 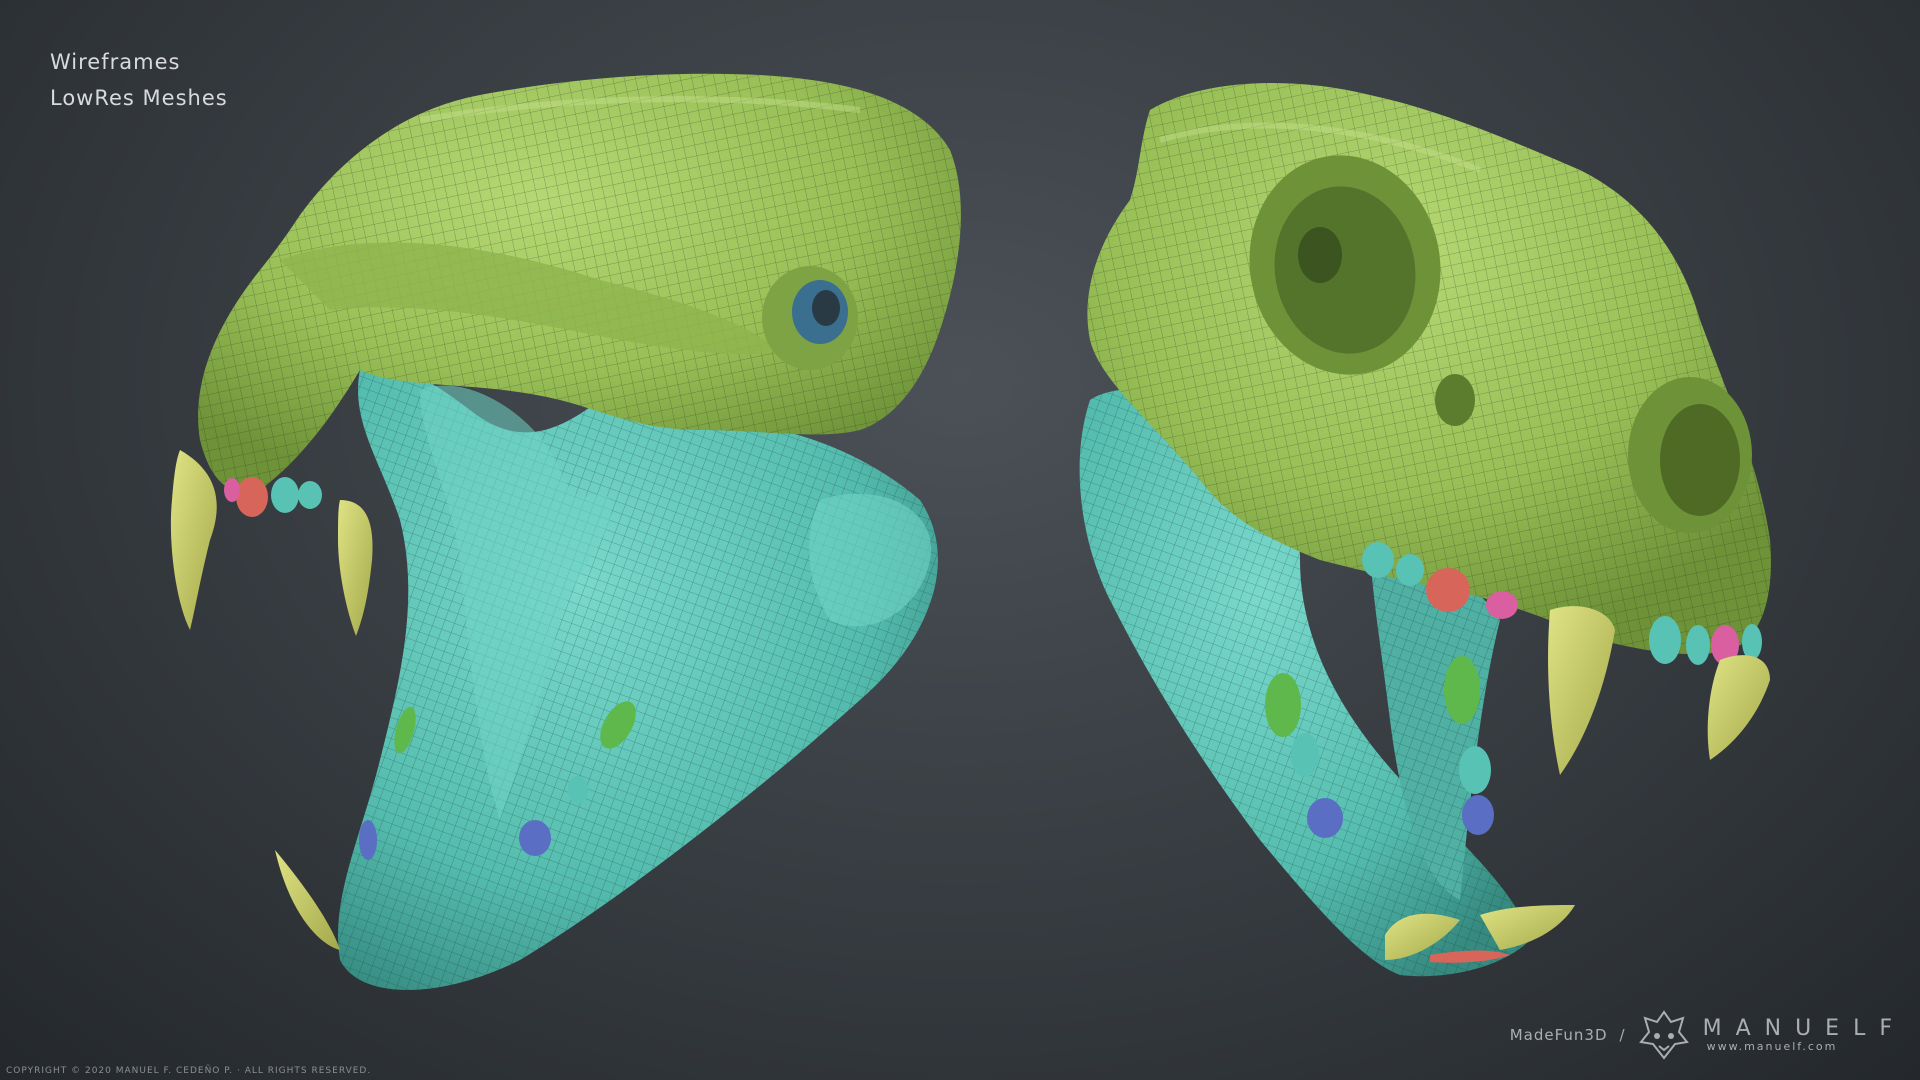 What do you see at coordinates (1772, 1046) in the screenshot?
I see `brand-url: www.manuelf.com` at bounding box center [1772, 1046].